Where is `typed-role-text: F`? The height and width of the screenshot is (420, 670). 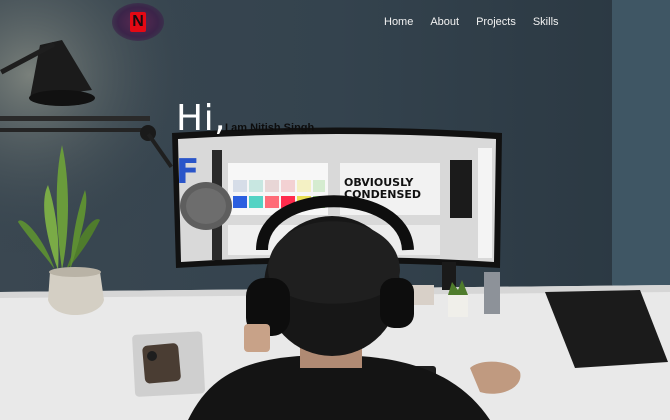
typed-role-text: F is located at coordinates (188, 172).